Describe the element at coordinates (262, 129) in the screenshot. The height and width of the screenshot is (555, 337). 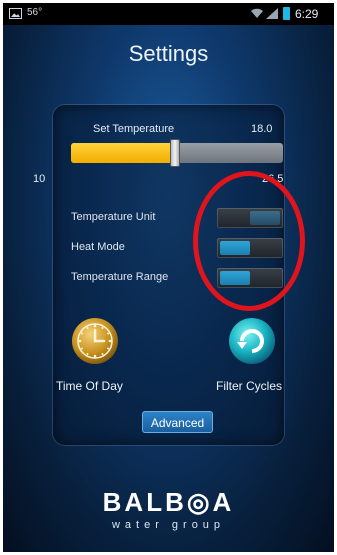
I see `set-temperature-value: 18.0` at that location.